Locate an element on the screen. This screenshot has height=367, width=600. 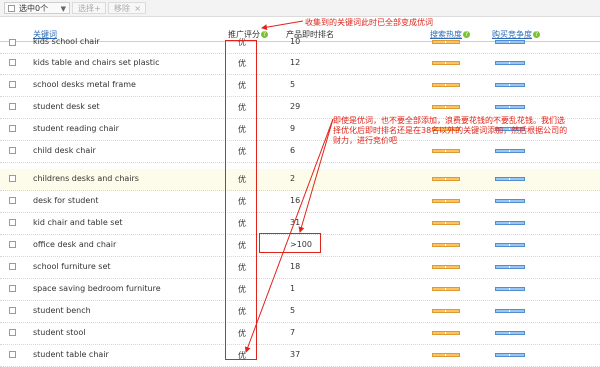
annotation-arrows is located at coordinates (289, 186).